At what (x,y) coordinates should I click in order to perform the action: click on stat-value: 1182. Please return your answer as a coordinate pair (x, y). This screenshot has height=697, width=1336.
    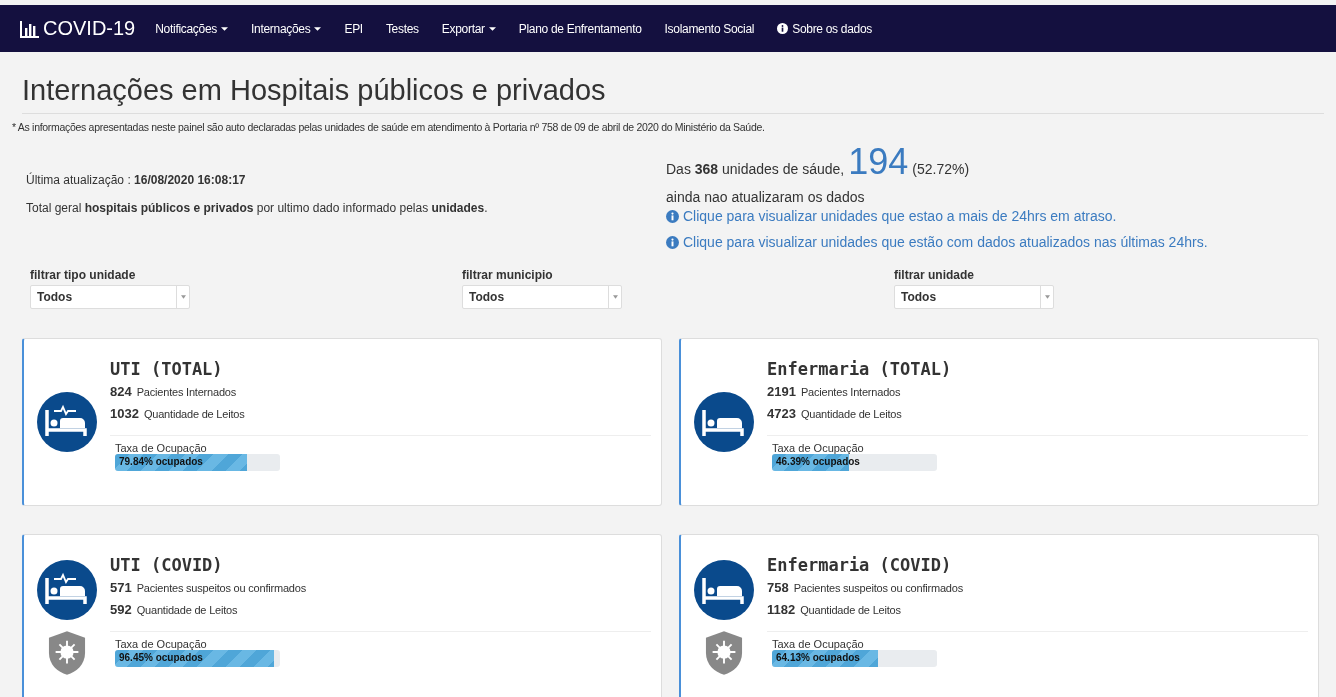
    Looking at the image, I should click on (781, 610).